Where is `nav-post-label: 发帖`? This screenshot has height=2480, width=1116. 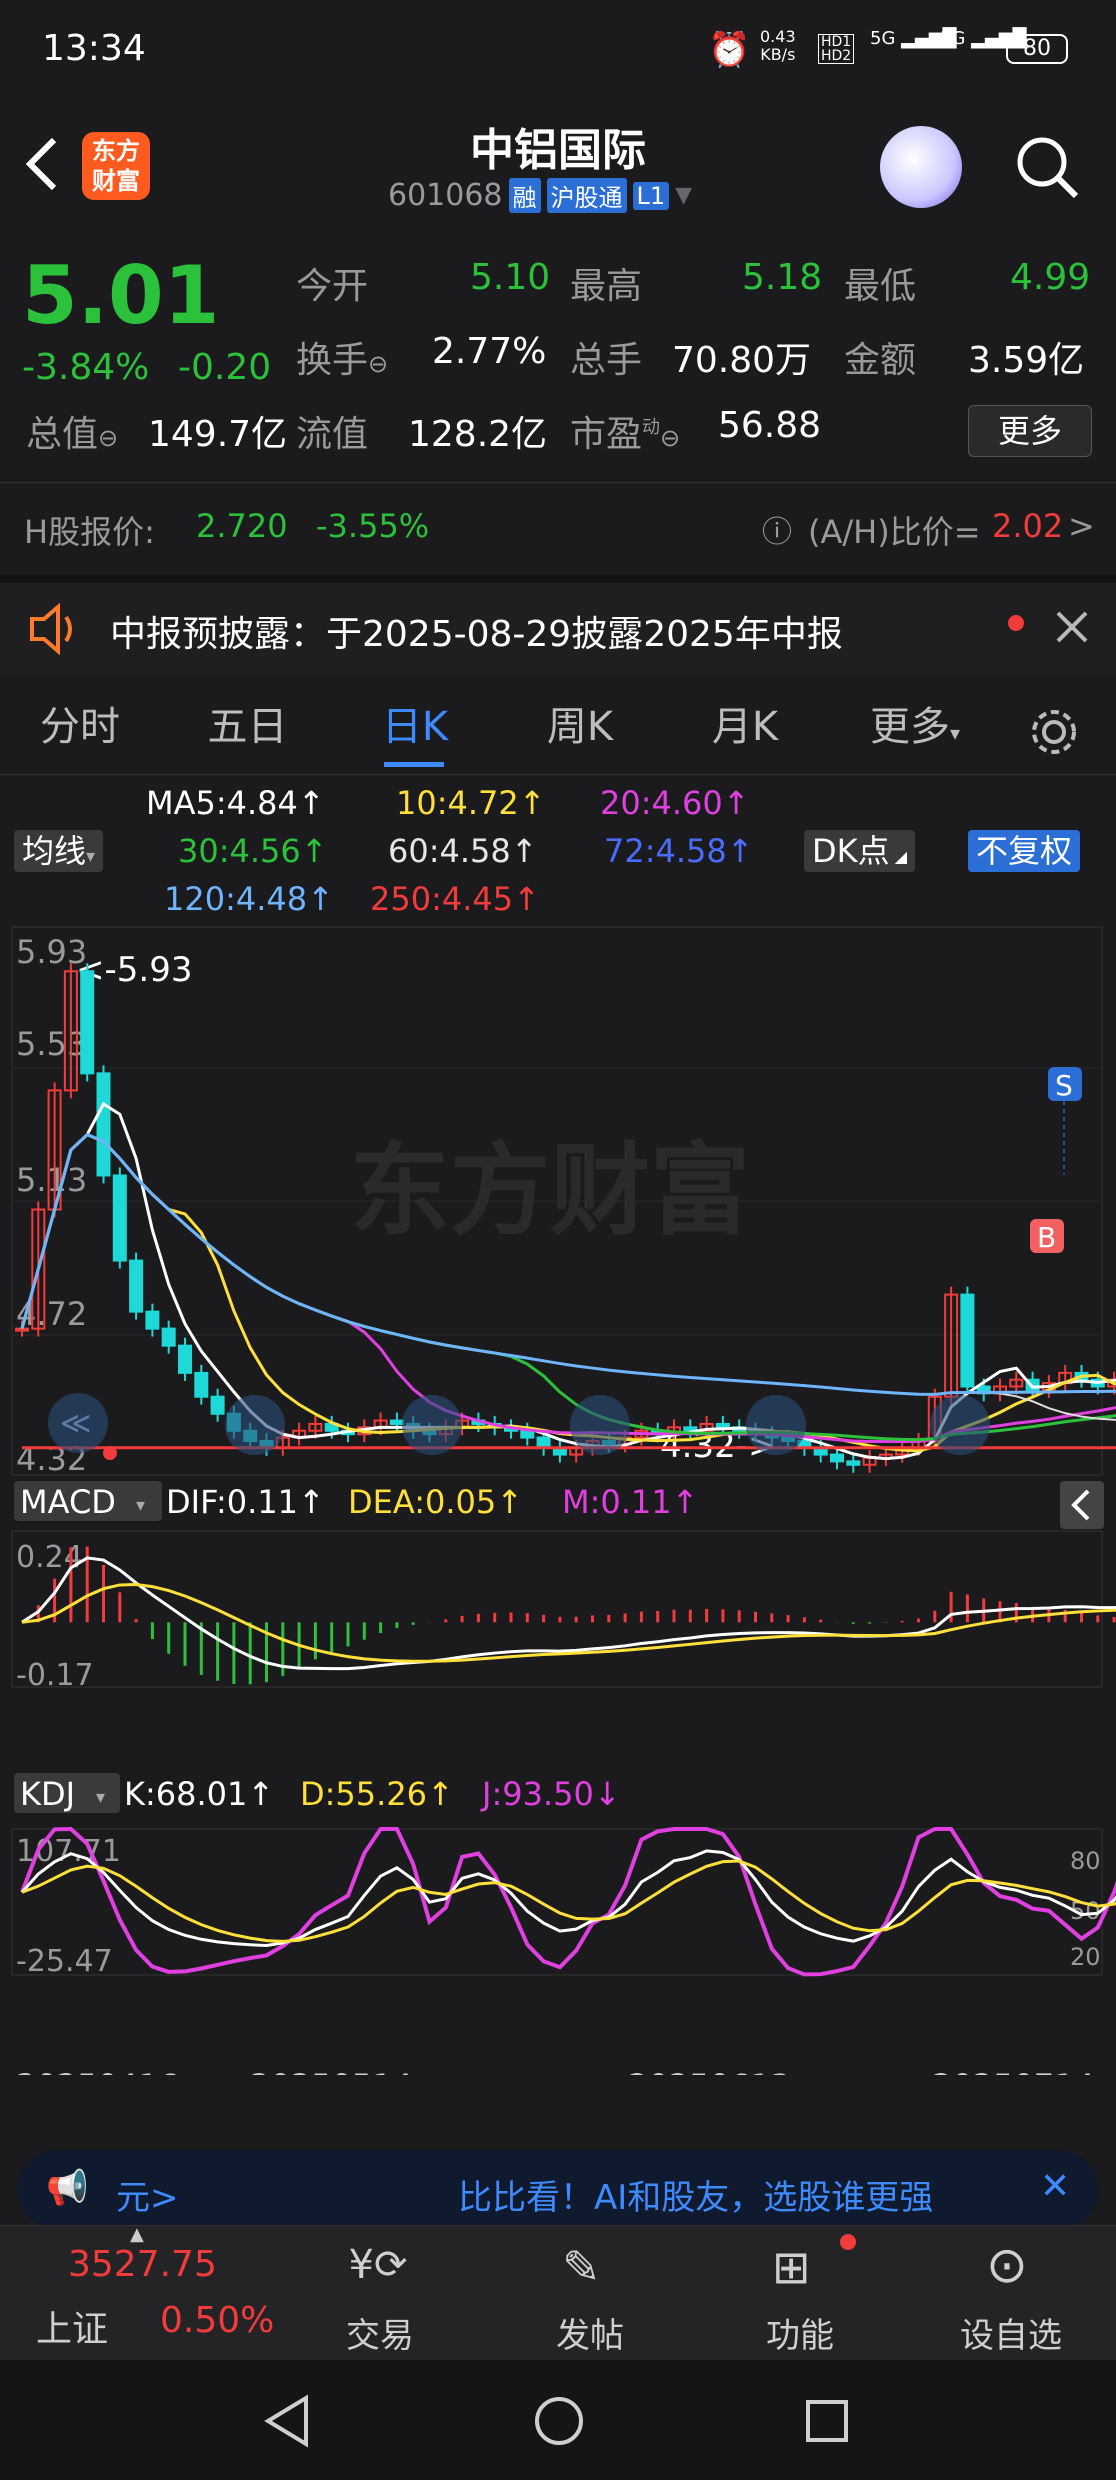 nav-post-label: 发帖 is located at coordinates (590, 2336).